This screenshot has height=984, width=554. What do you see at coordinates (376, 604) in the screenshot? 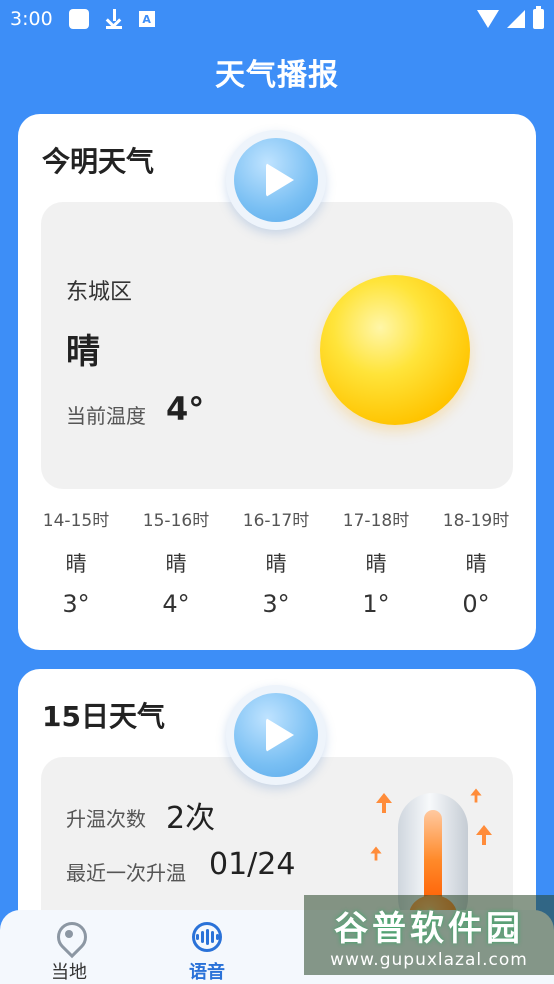
I see `hour-temp: 1°` at bounding box center [376, 604].